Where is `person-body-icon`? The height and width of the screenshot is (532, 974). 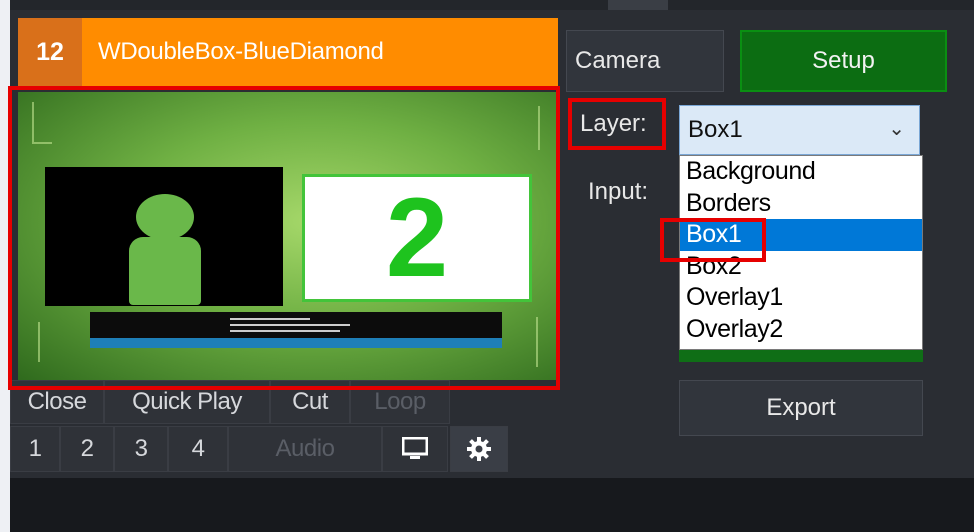
person-body-icon is located at coordinates (165, 271).